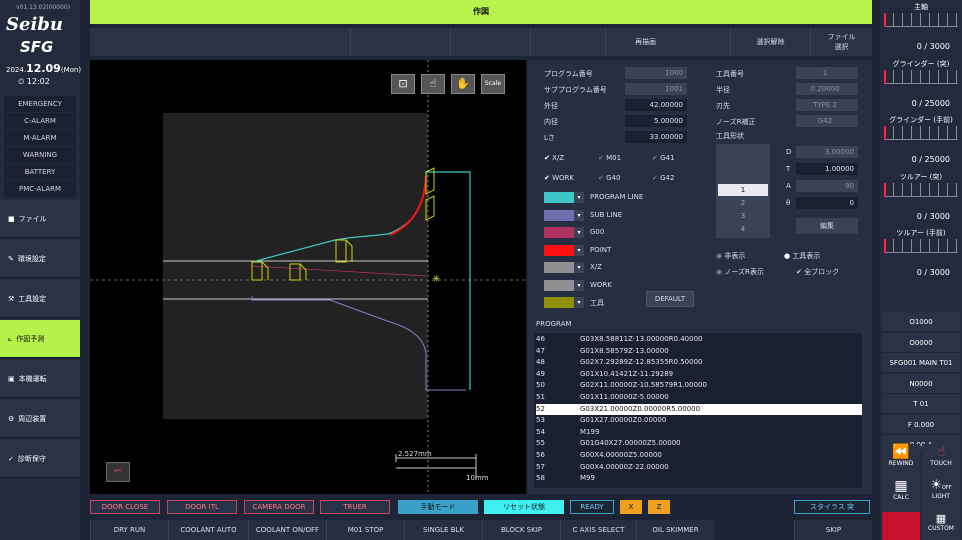 The width and height of the screenshot is (962, 540). What do you see at coordinates (40, 299) in the screenshot?
I see `nav-item-2: ⚒ 工具設定` at bounding box center [40, 299].